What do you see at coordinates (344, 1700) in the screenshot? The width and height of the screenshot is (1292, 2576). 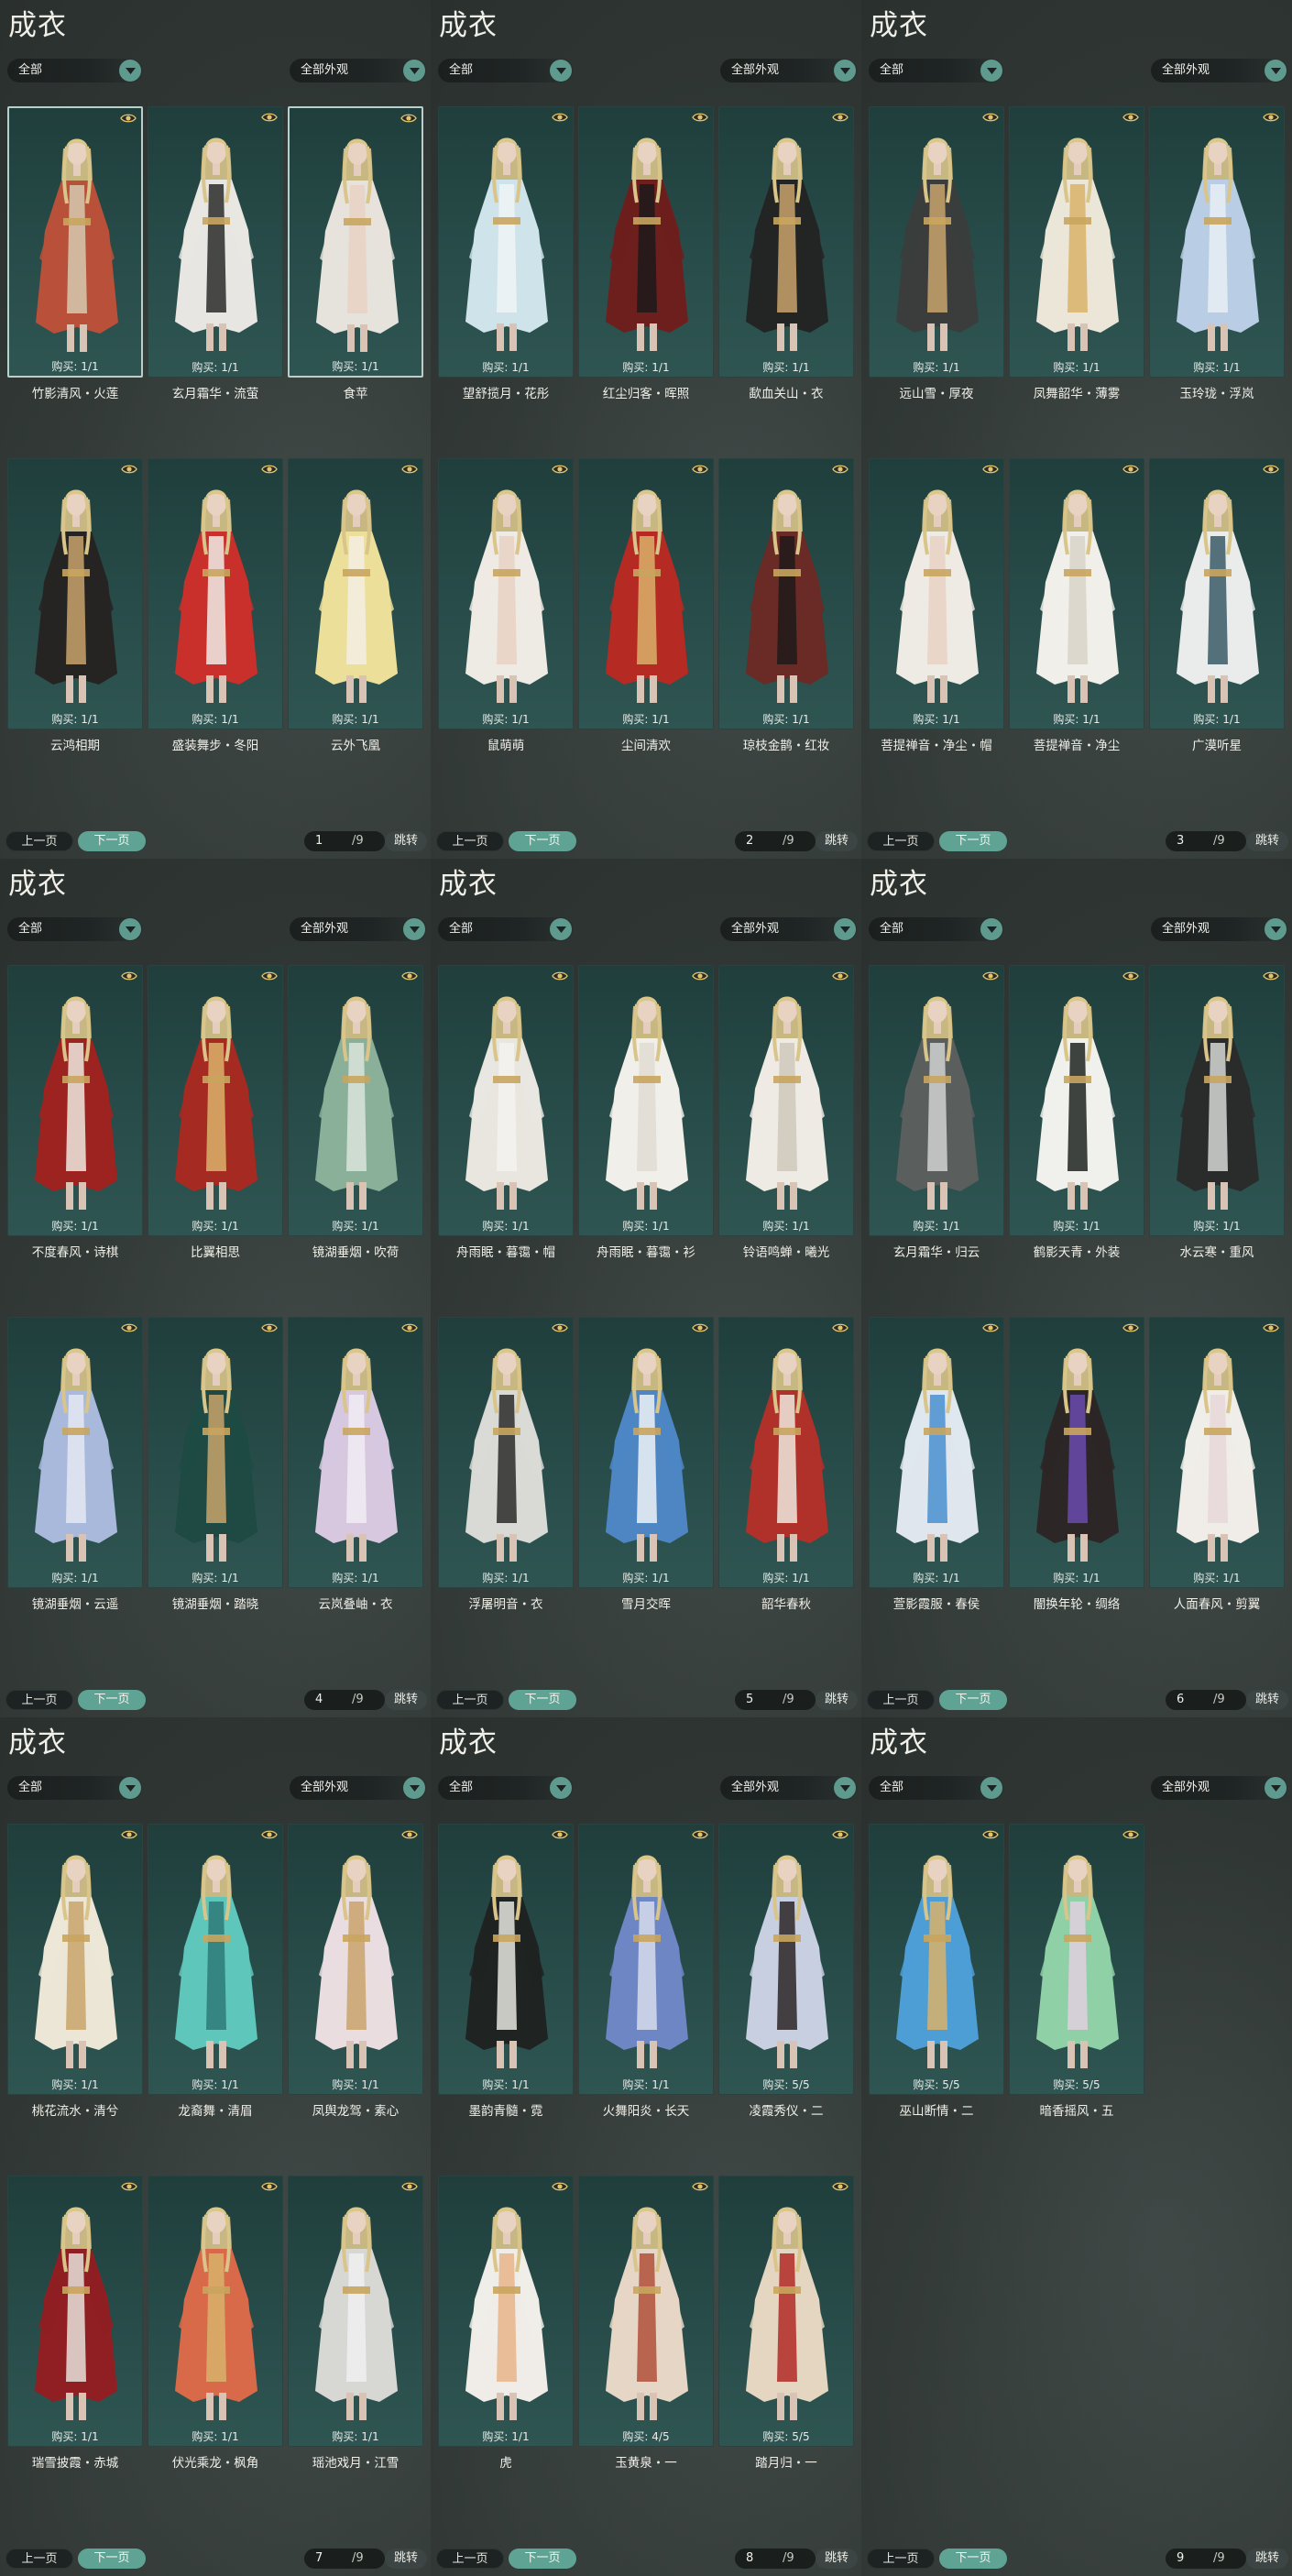 I see `page-number-input: 4/9` at bounding box center [344, 1700].